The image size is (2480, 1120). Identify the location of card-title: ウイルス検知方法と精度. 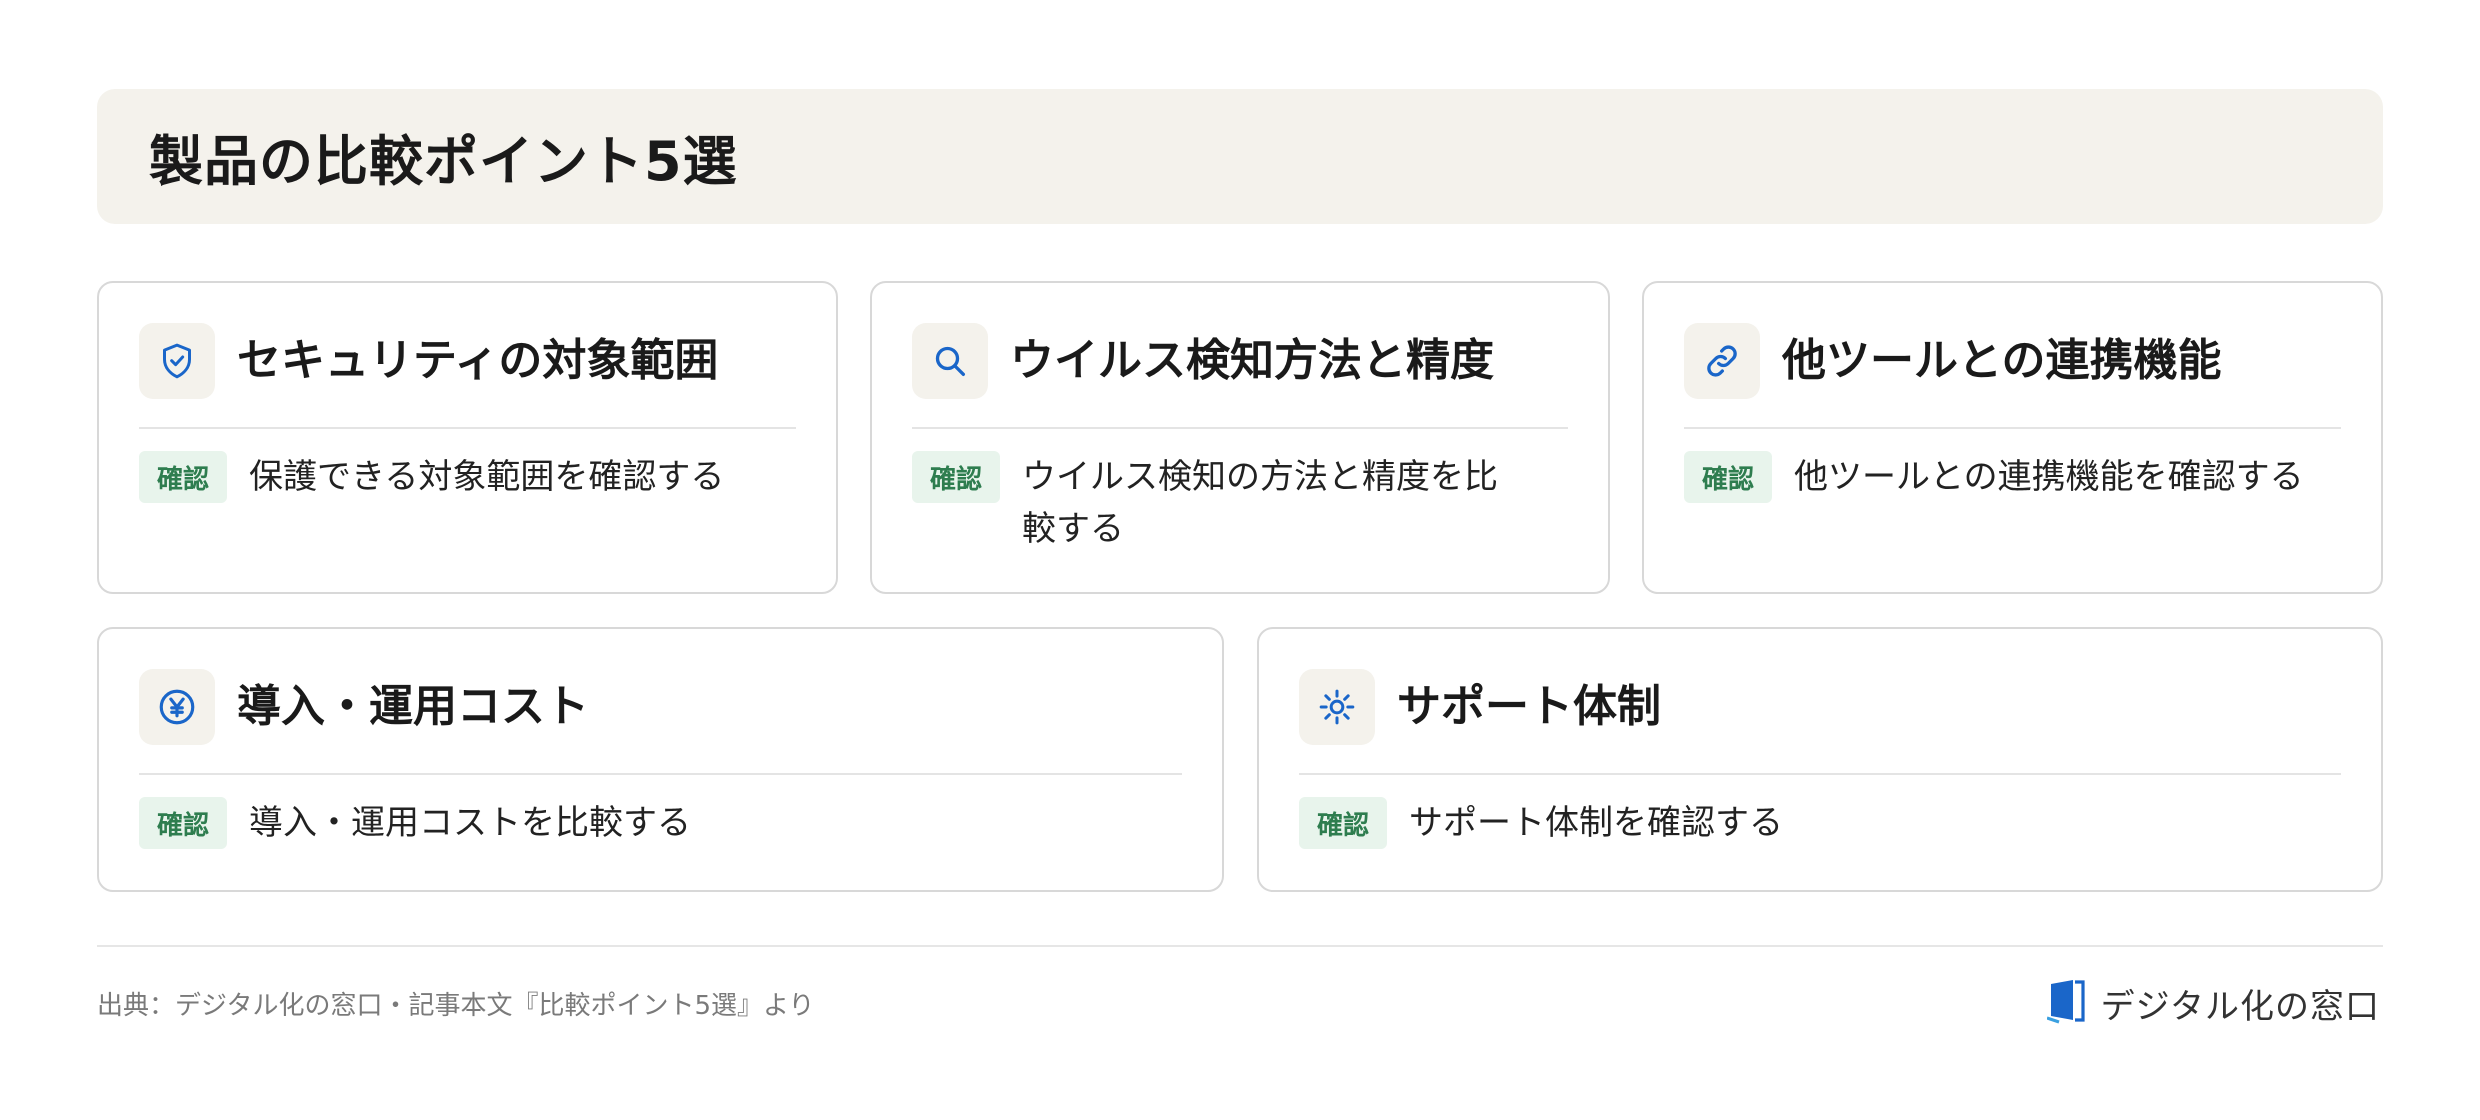
(1252, 360).